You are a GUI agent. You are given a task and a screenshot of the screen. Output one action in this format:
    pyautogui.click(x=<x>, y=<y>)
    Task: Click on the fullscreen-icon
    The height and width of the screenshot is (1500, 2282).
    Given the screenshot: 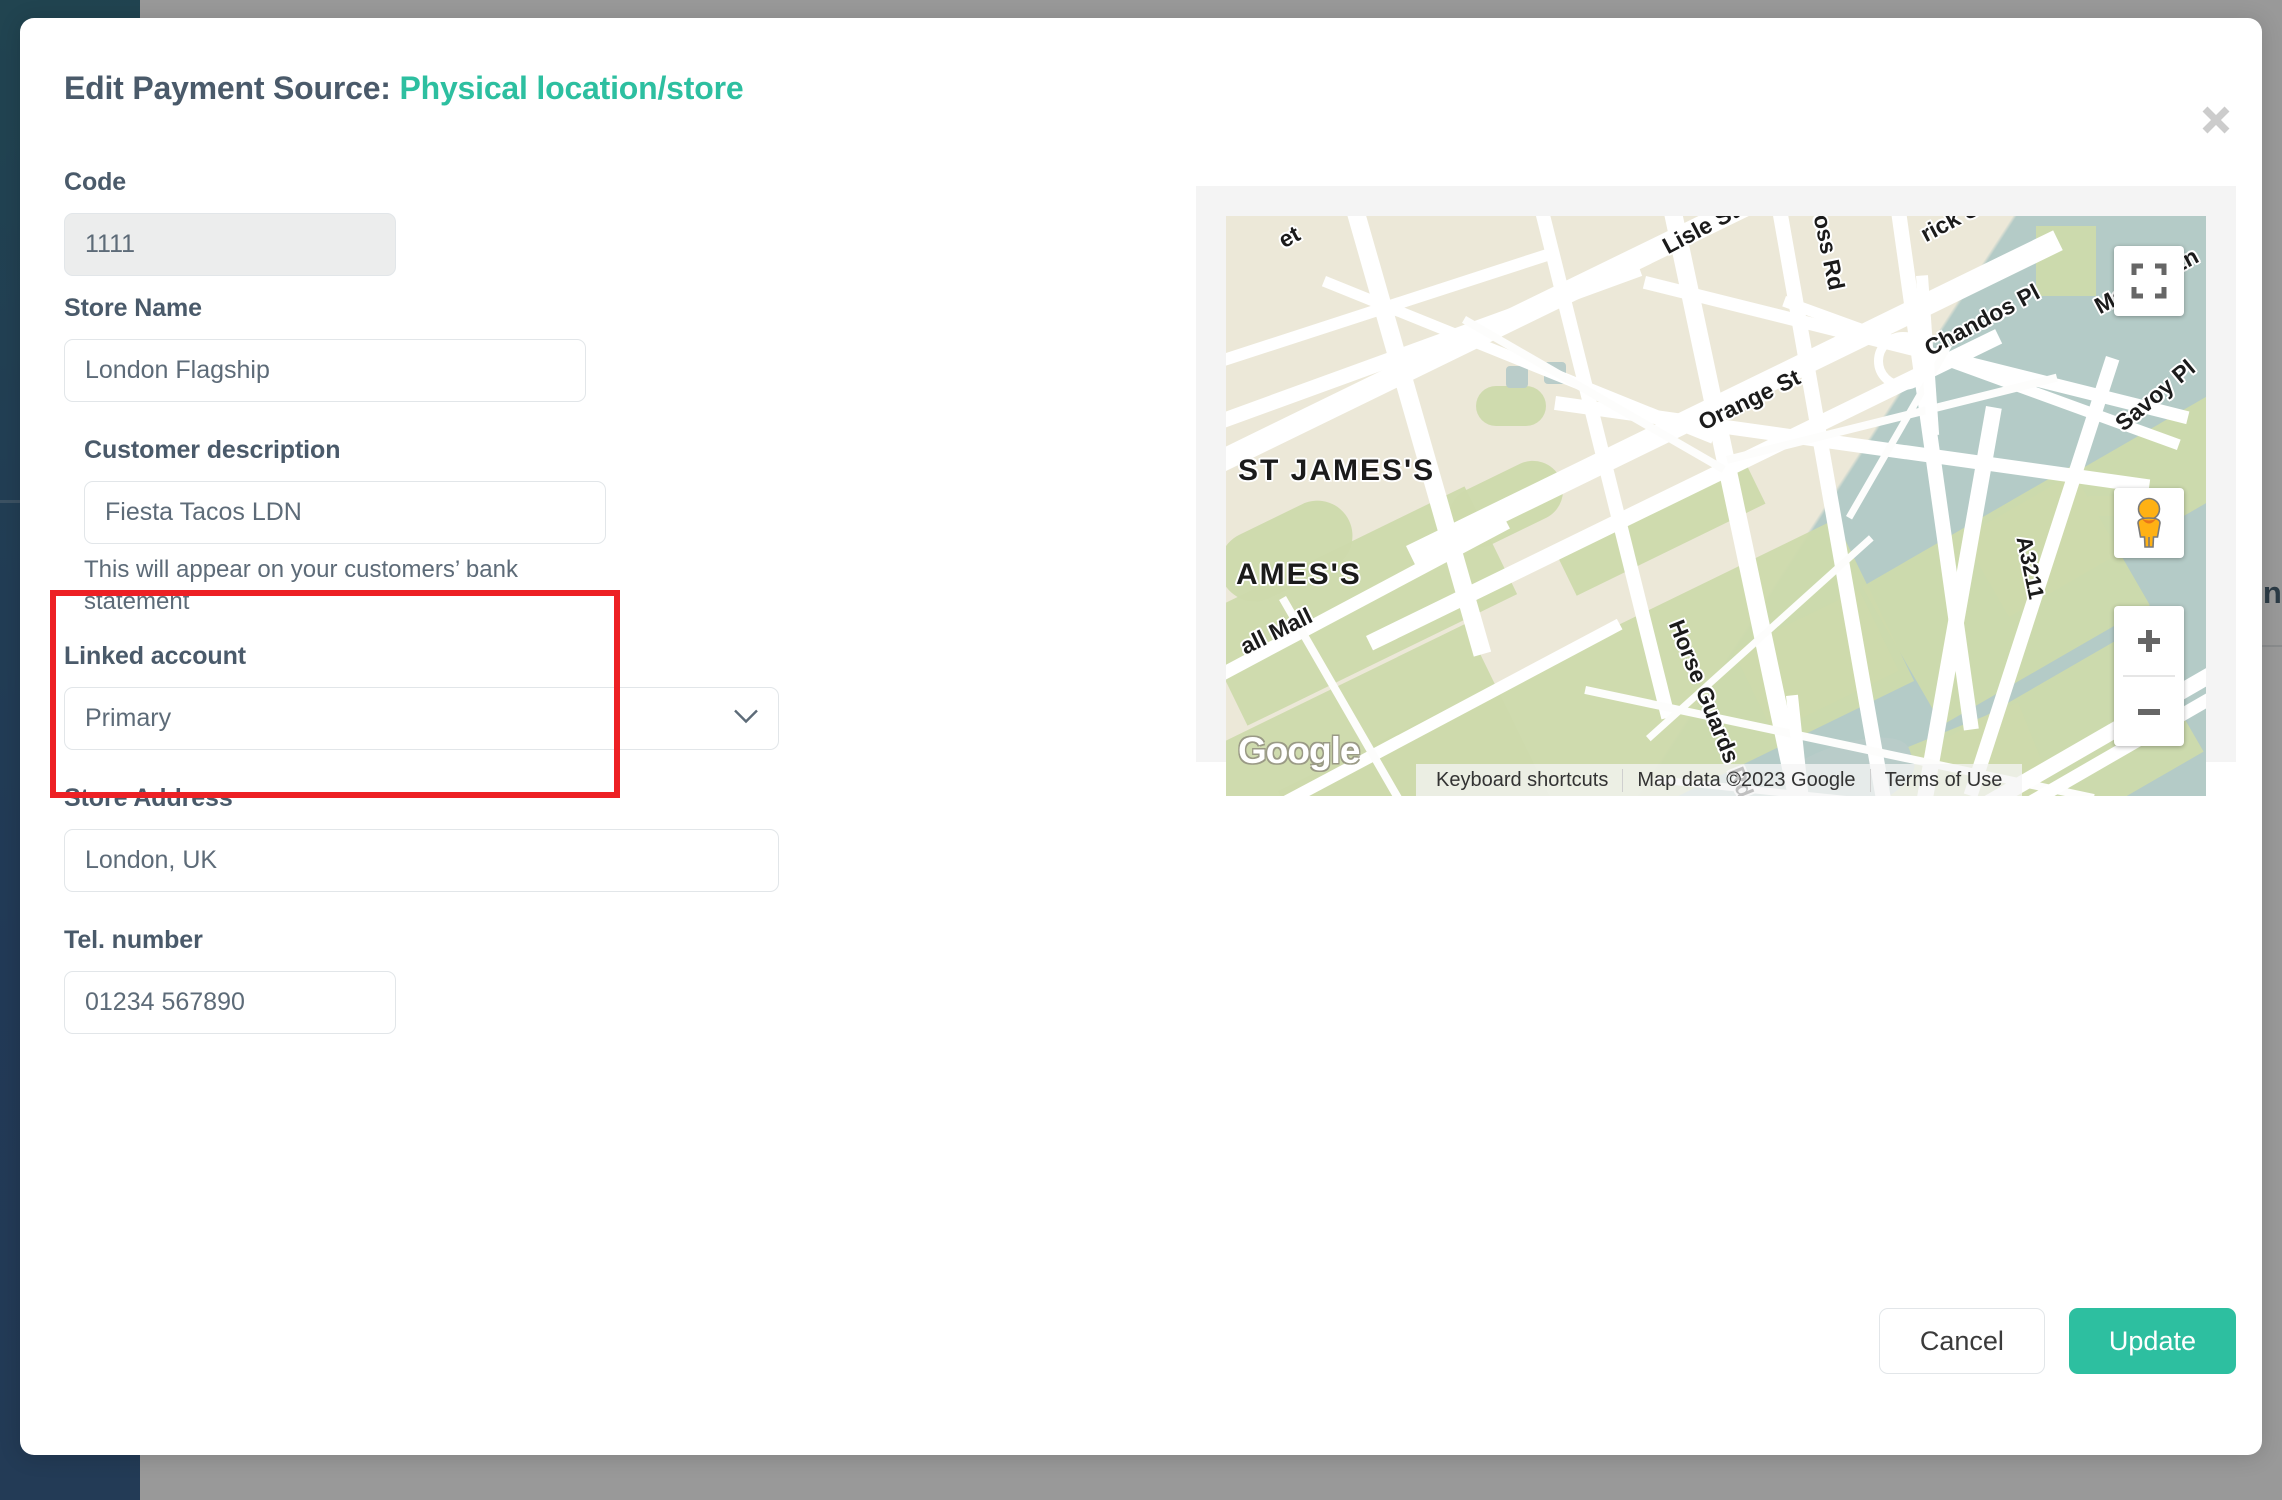 What is the action you would take?
    pyautogui.click(x=2149, y=281)
    